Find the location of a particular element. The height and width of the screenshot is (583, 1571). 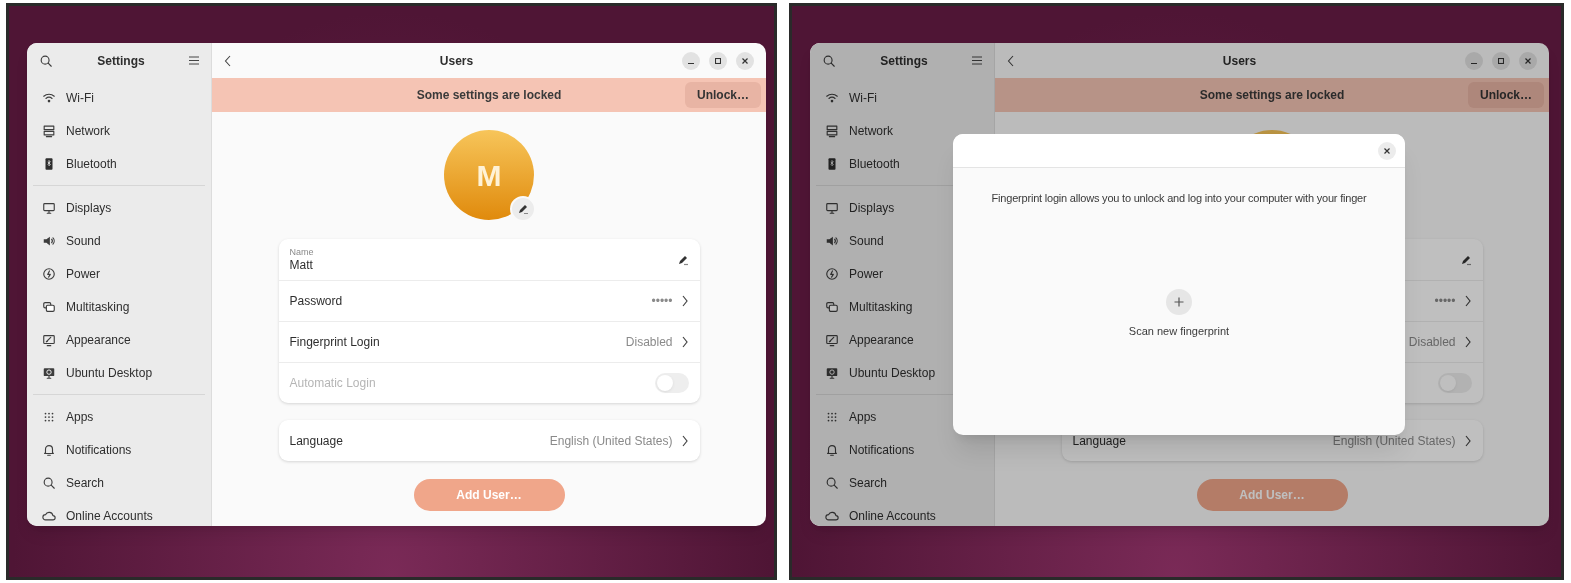

row-label: Automatic Login is located at coordinates (333, 383).